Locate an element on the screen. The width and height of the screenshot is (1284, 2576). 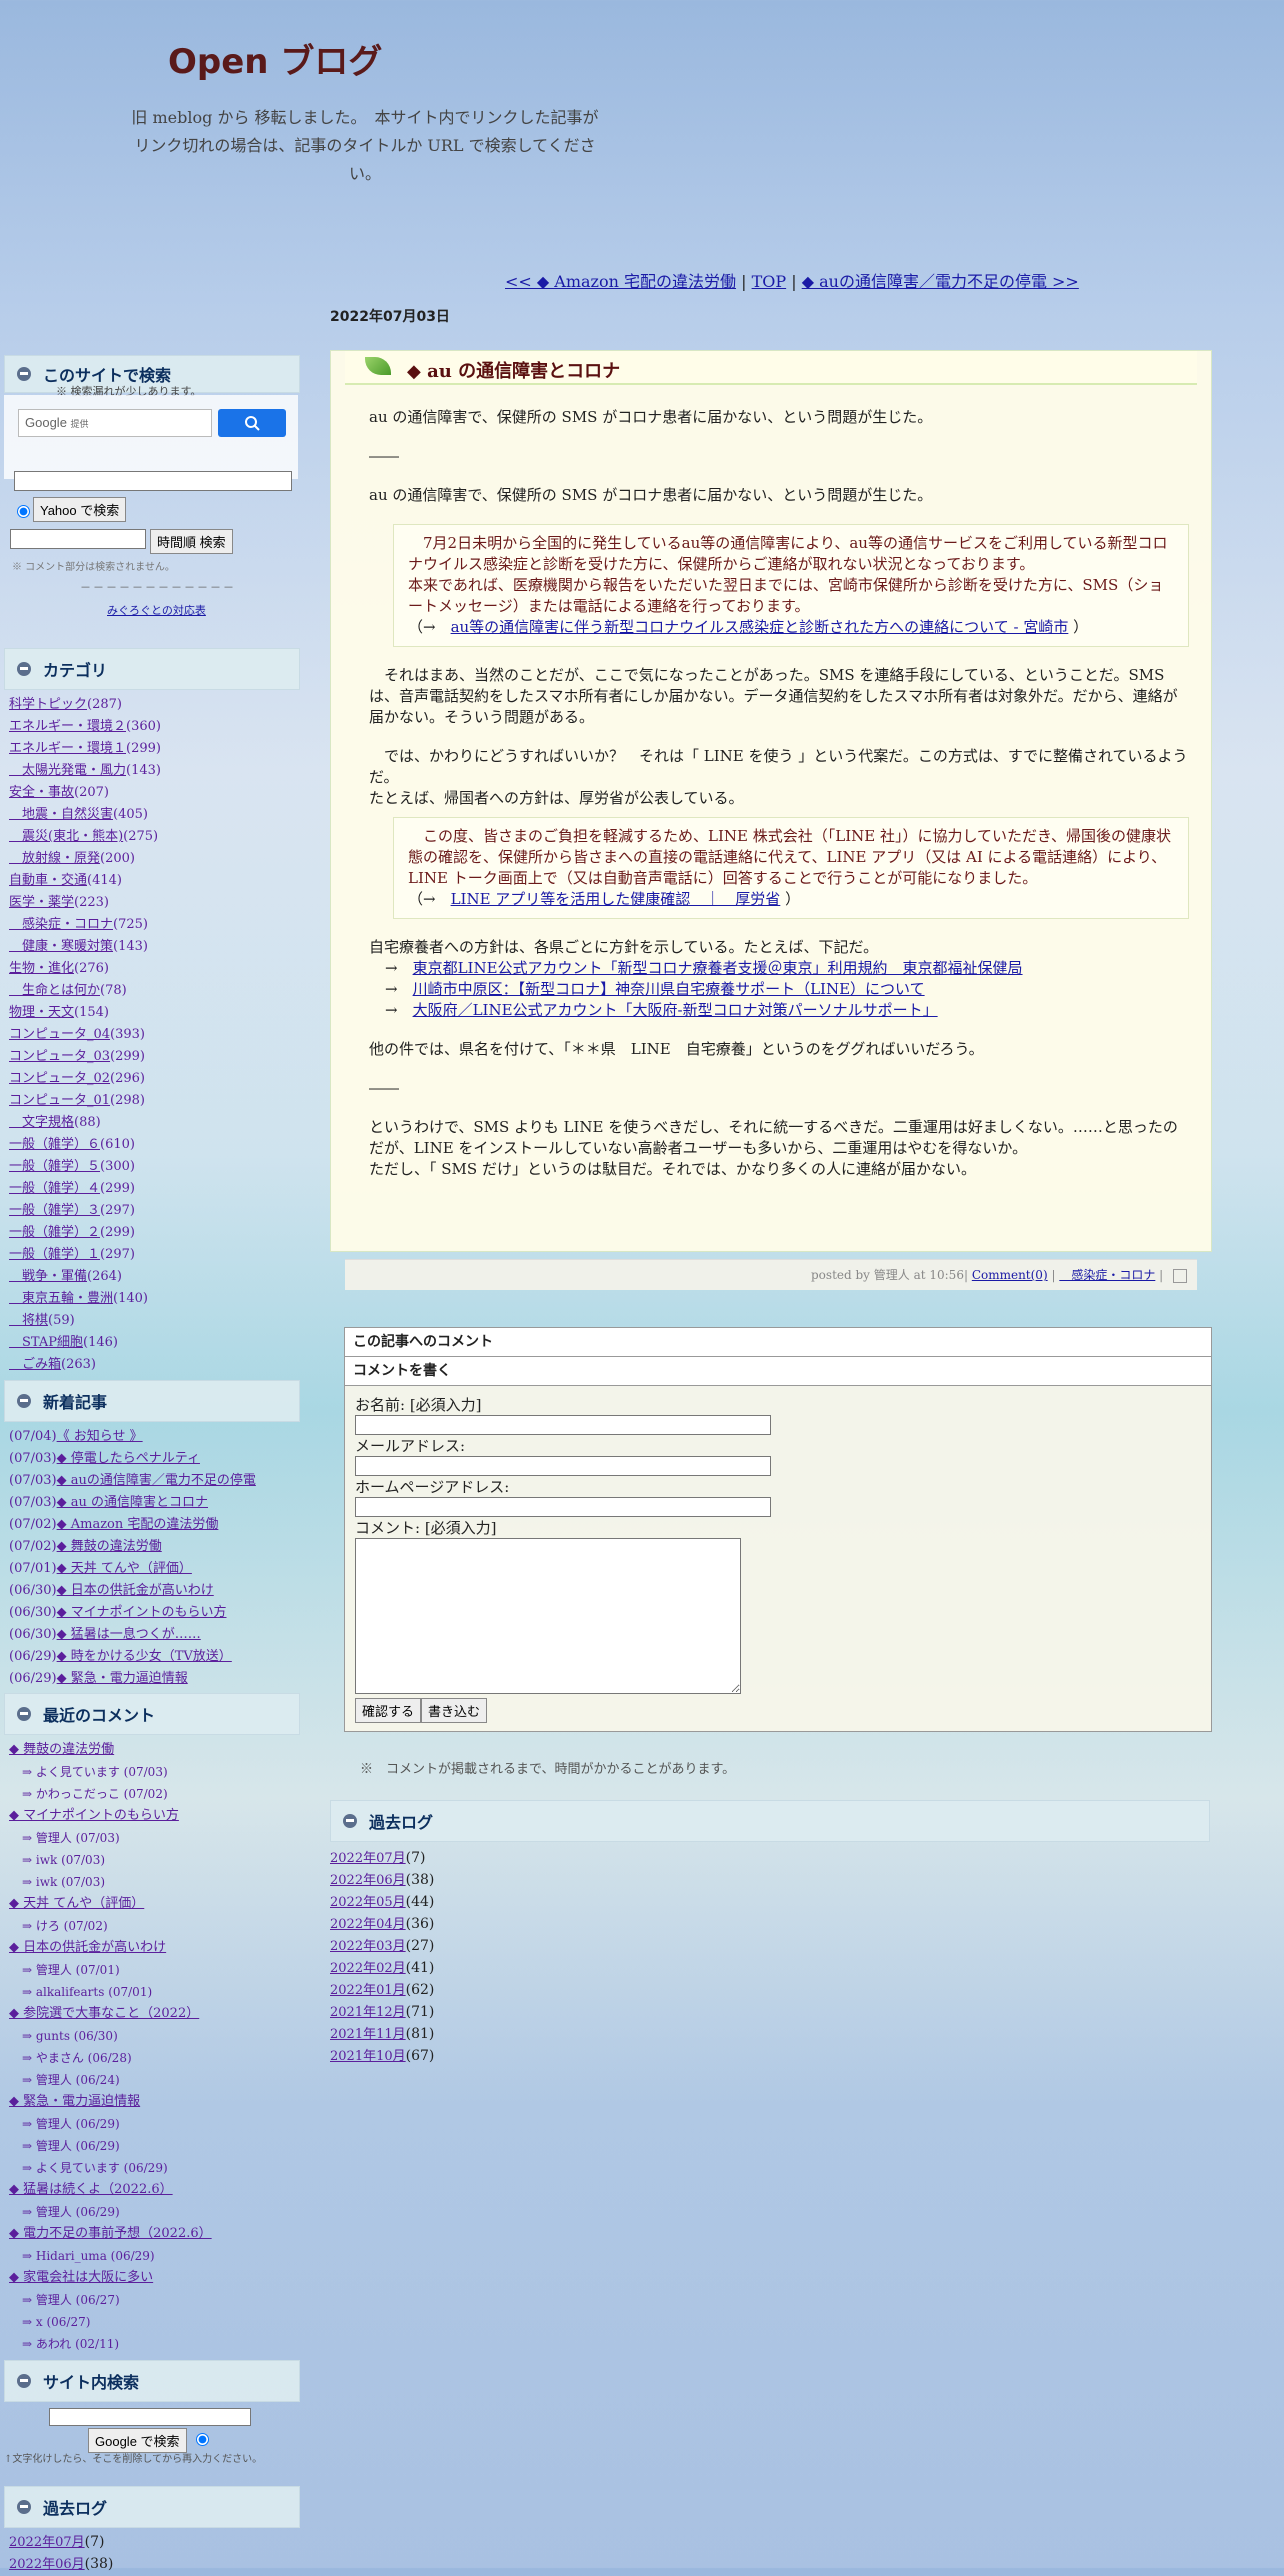
recent-link: ◆ 天丼 てんや（評価） is located at coordinates (124, 1568).